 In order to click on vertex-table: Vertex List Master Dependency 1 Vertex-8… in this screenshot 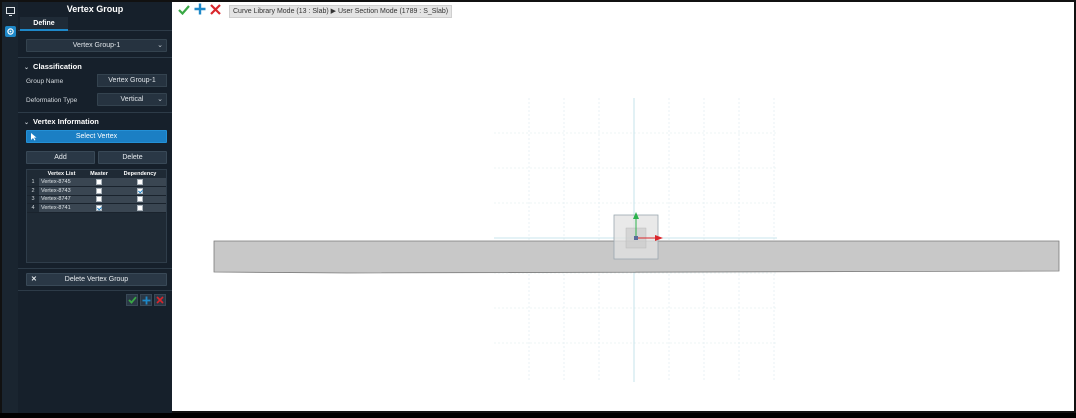, I will do `click(96, 216)`.